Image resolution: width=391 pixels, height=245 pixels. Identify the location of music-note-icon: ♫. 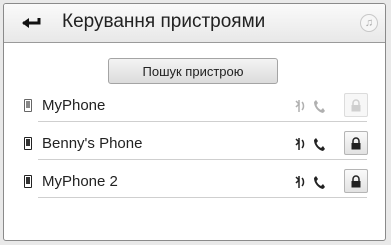
(369, 23).